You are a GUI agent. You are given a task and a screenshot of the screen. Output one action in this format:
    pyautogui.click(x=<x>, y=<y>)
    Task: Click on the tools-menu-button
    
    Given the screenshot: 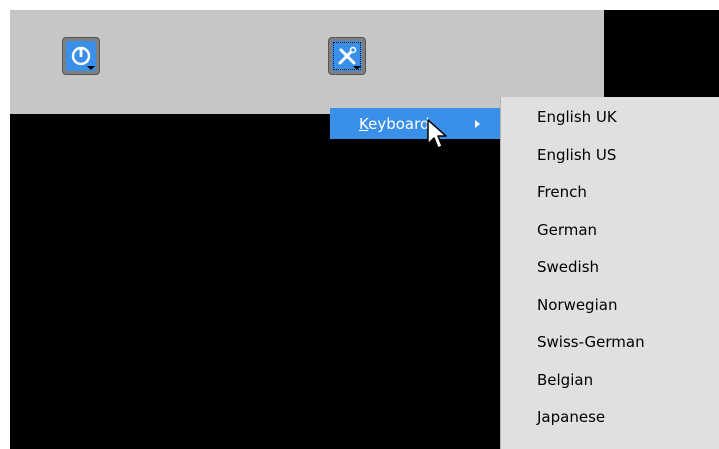 What is the action you would take?
    pyautogui.click(x=347, y=56)
    